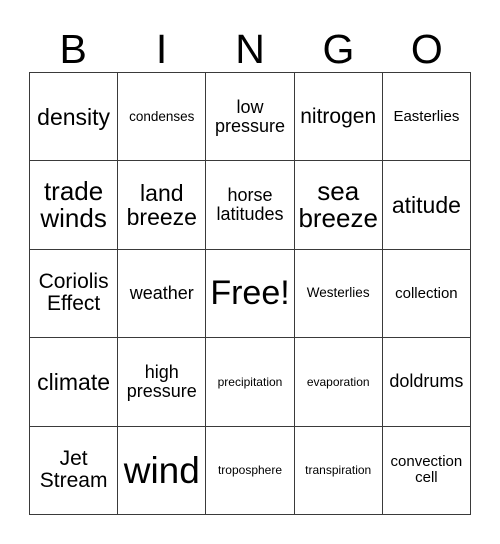 Image resolution: width=500 pixels, height=544 pixels. I want to click on bingo-cell-label: horse latitudes, so click(250, 205).